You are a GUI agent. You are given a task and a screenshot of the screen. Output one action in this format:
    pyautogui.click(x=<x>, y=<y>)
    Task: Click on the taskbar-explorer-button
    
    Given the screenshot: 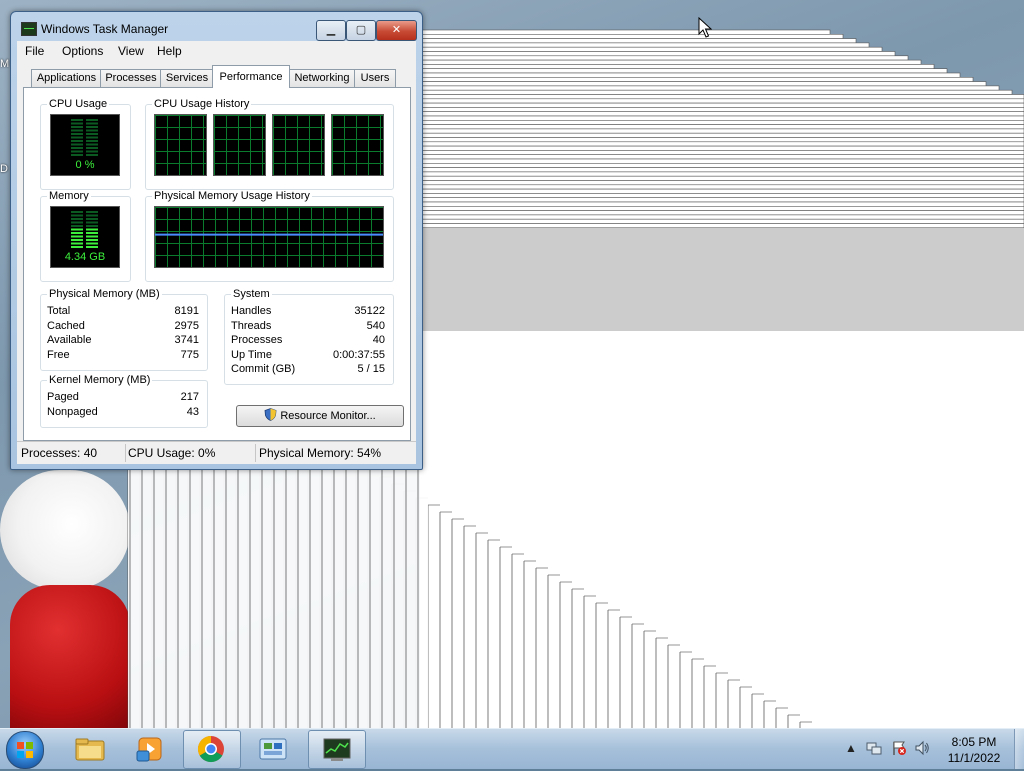 What is the action you would take?
    pyautogui.click(x=90, y=749)
    